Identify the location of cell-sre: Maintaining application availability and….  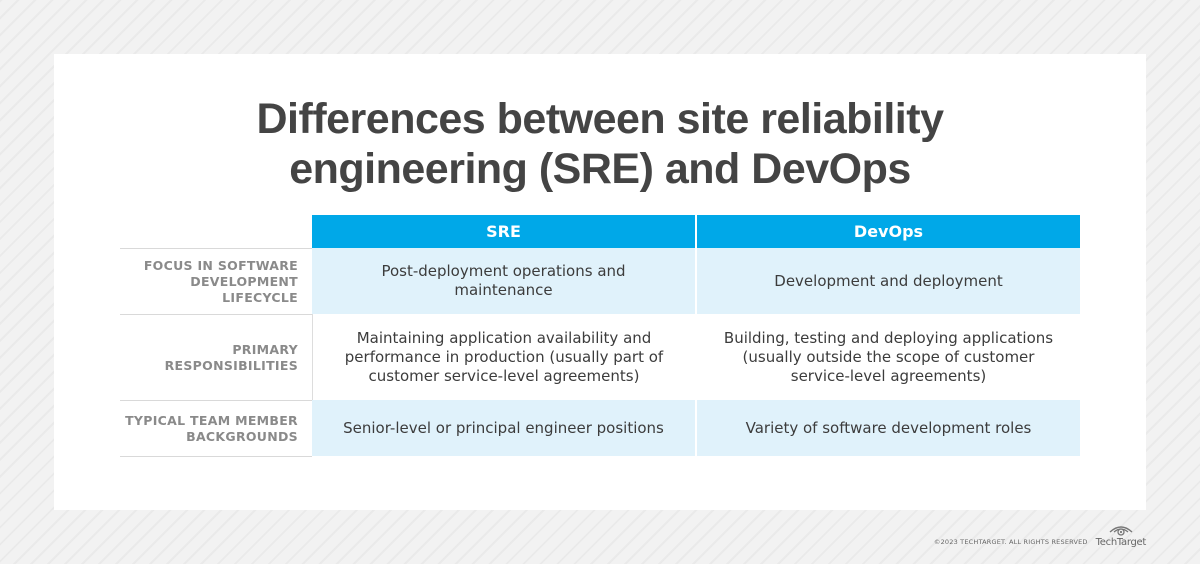
(503, 357).